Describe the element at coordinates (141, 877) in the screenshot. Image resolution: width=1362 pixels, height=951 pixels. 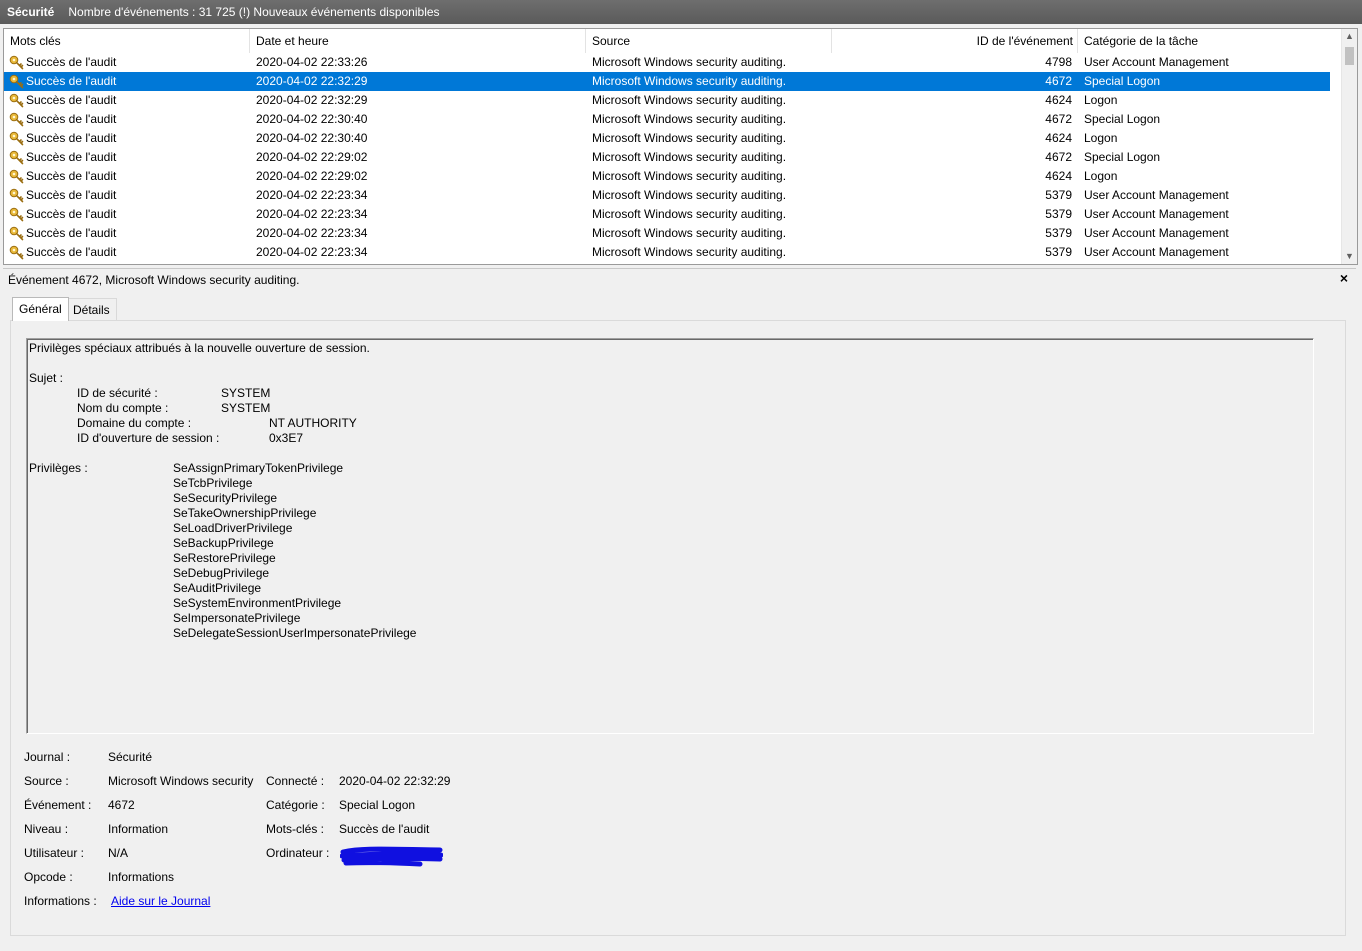
I see `opcode-value: Informations` at that location.